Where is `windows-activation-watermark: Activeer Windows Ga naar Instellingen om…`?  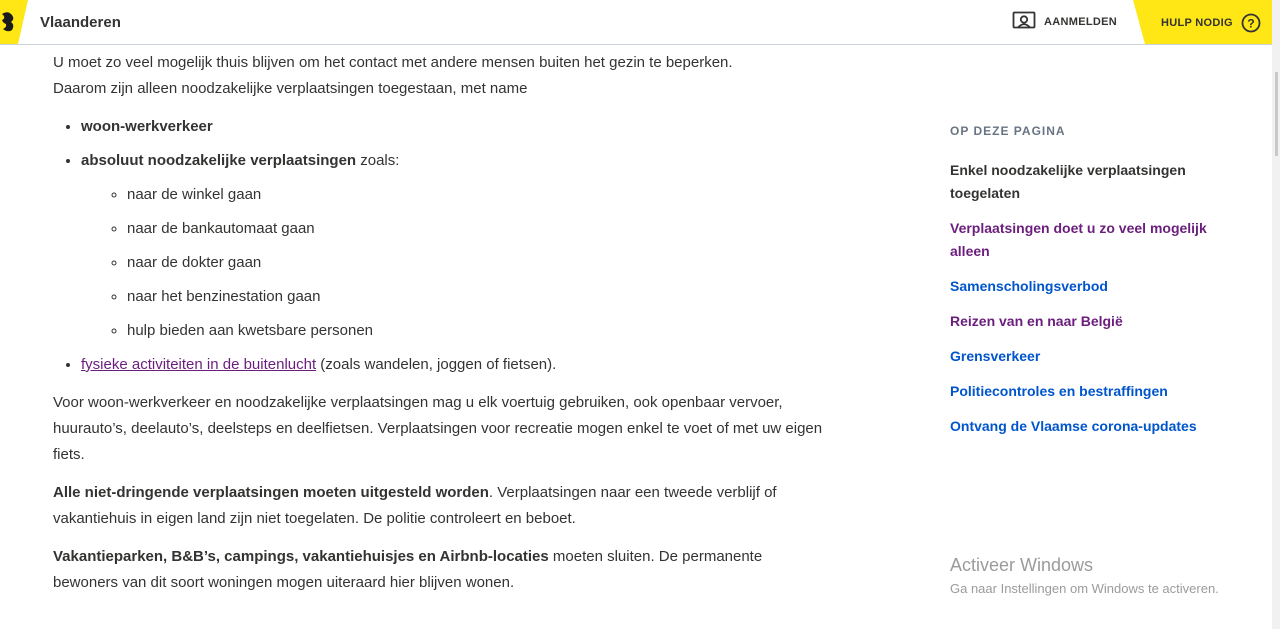
windows-activation-watermark: Activeer Windows Ga naar Instellingen om… is located at coordinates (1084, 575).